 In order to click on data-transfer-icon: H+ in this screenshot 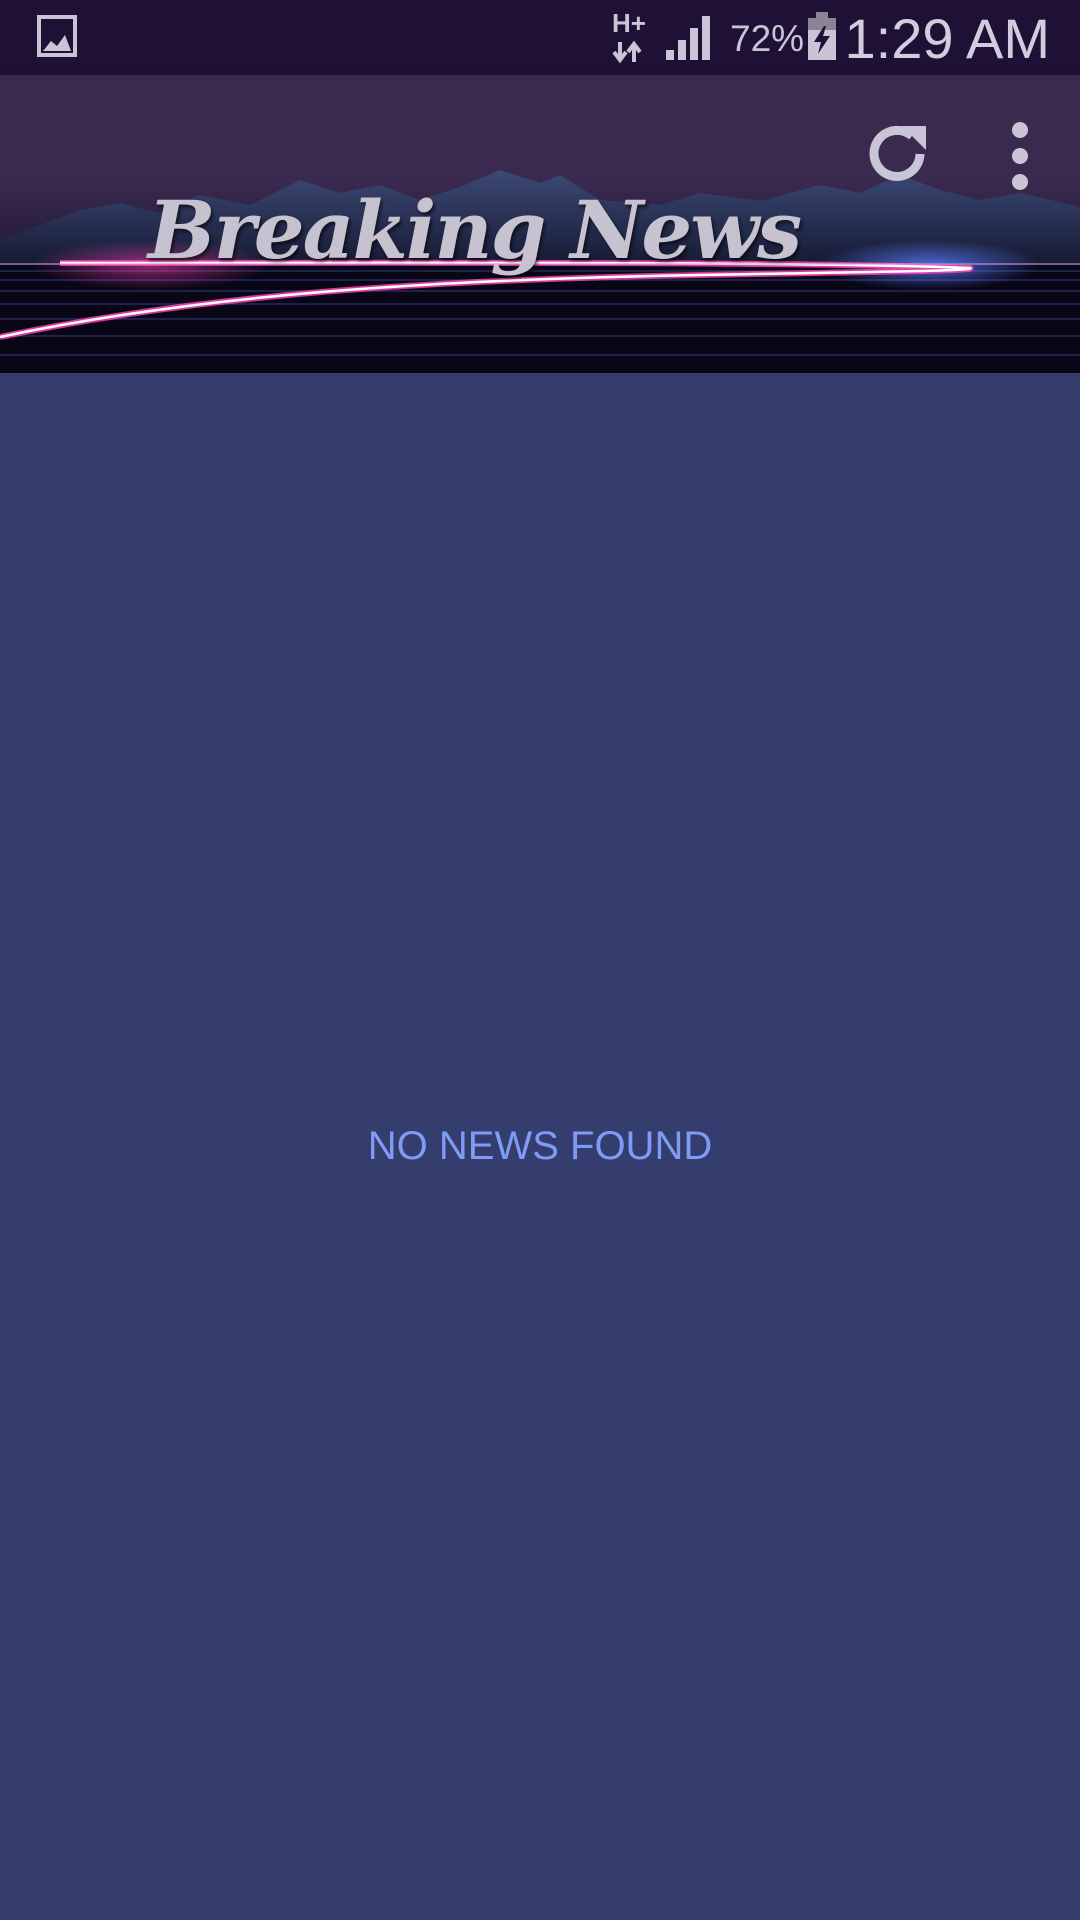, I will do `click(629, 36)`.